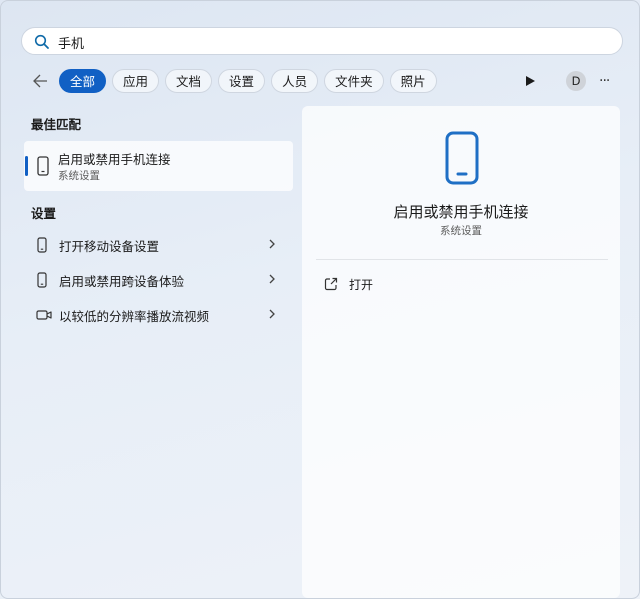  What do you see at coordinates (607, 81) in the screenshot?
I see `more-options-button: ···` at bounding box center [607, 81].